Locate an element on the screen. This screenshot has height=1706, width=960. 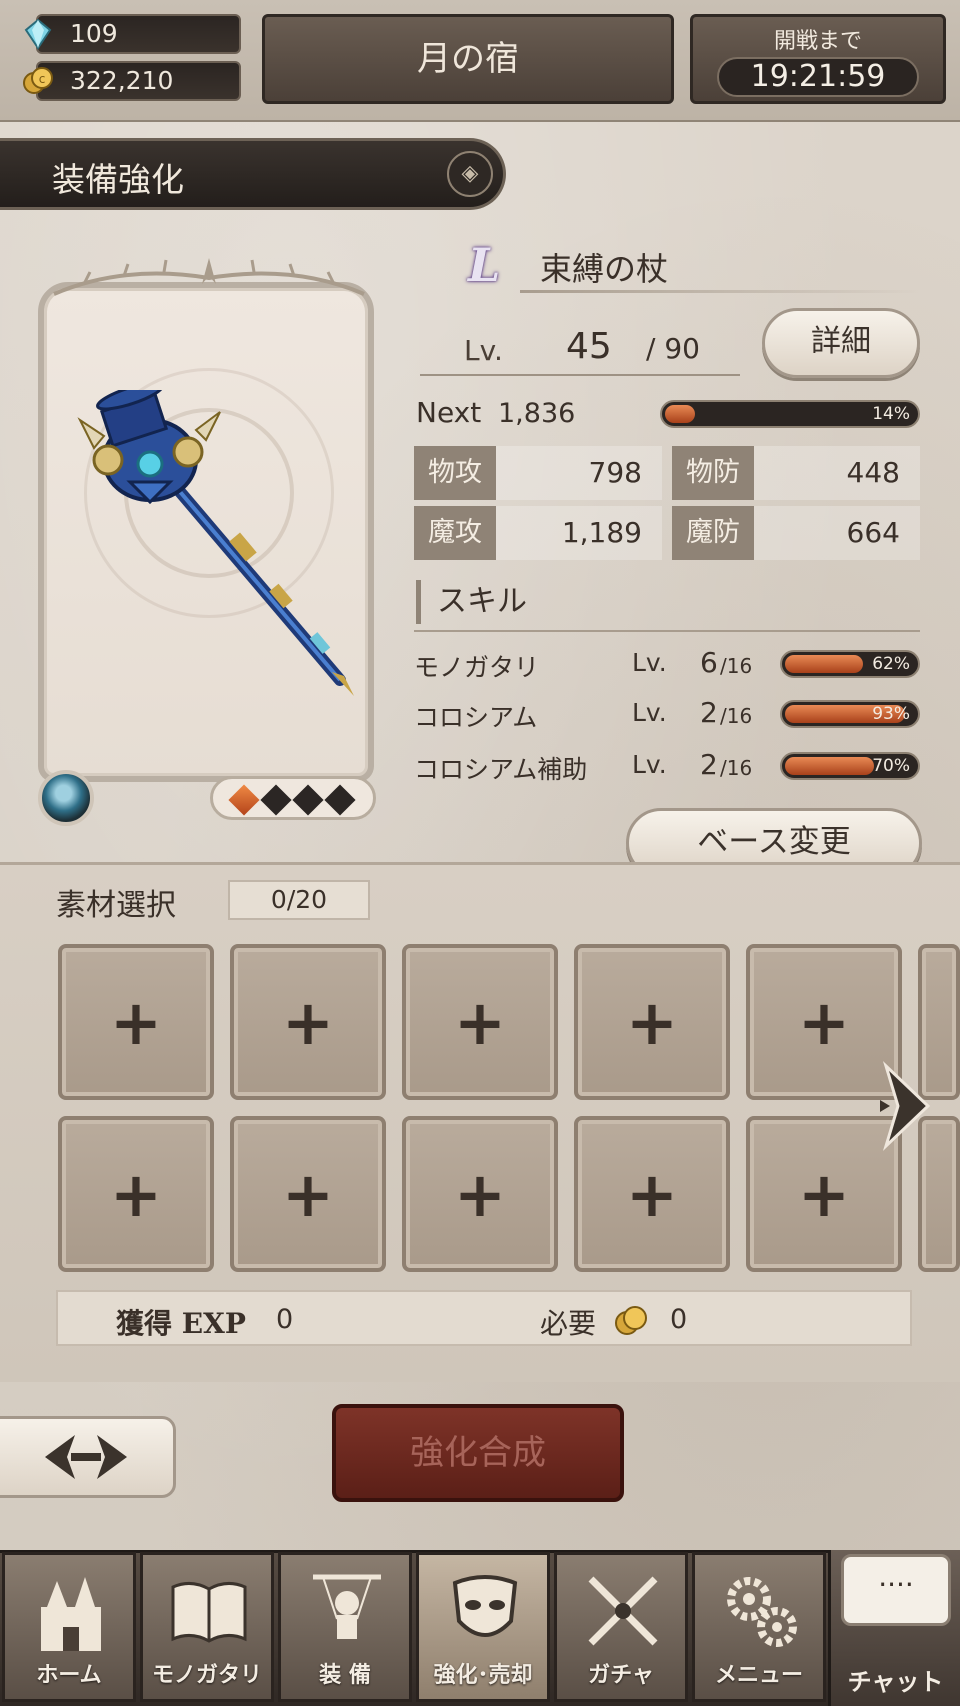
back-button is located at coordinates (88, 1457).